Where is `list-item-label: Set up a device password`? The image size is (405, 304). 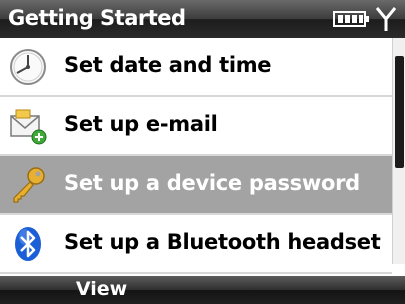 list-item-label: Set up a device password is located at coordinates (212, 183).